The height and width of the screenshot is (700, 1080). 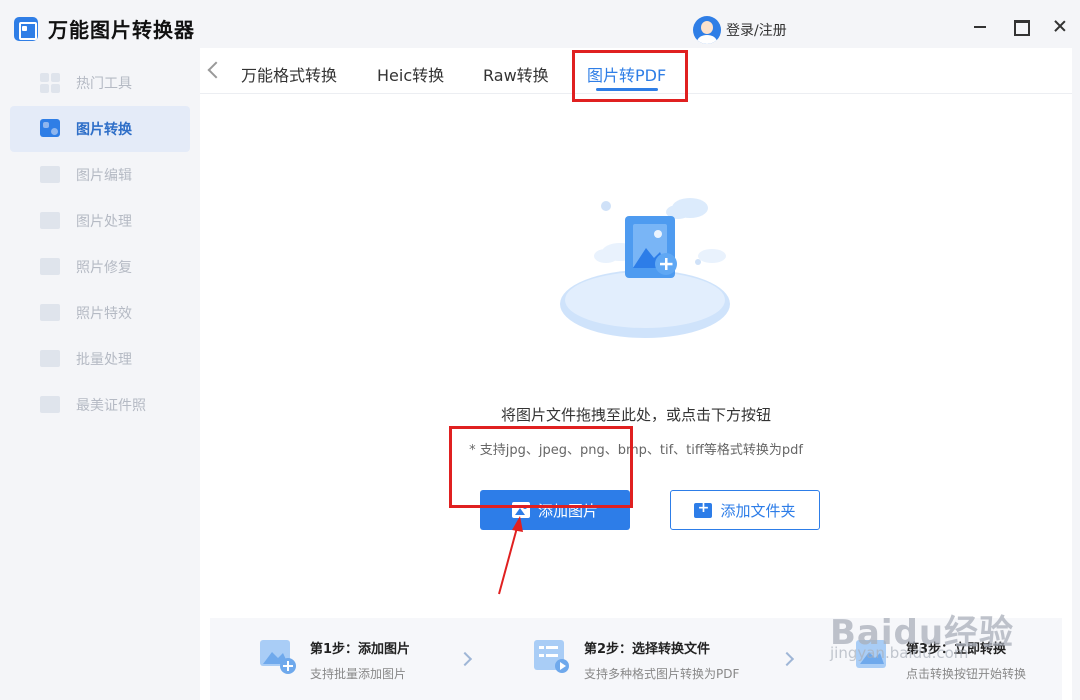 What do you see at coordinates (899, 653) in the screenshot?
I see `watermark-url: jingyan.baidu.com` at bounding box center [899, 653].